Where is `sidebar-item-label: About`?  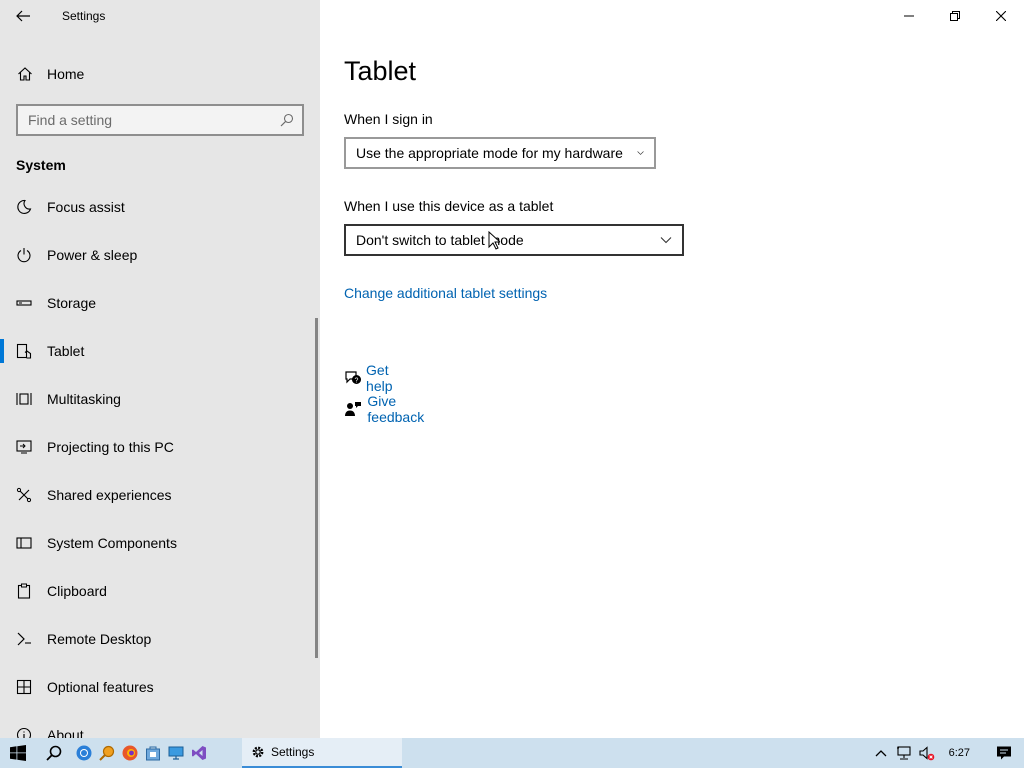
sidebar-item-label: About is located at coordinates (65, 732).